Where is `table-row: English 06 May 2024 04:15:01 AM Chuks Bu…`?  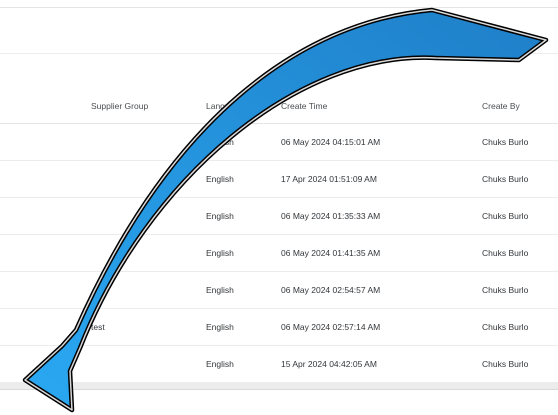
table-row: English 06 May 2024 04:15:01 AM Chuks Bu… is located at coordinates (279, 142).